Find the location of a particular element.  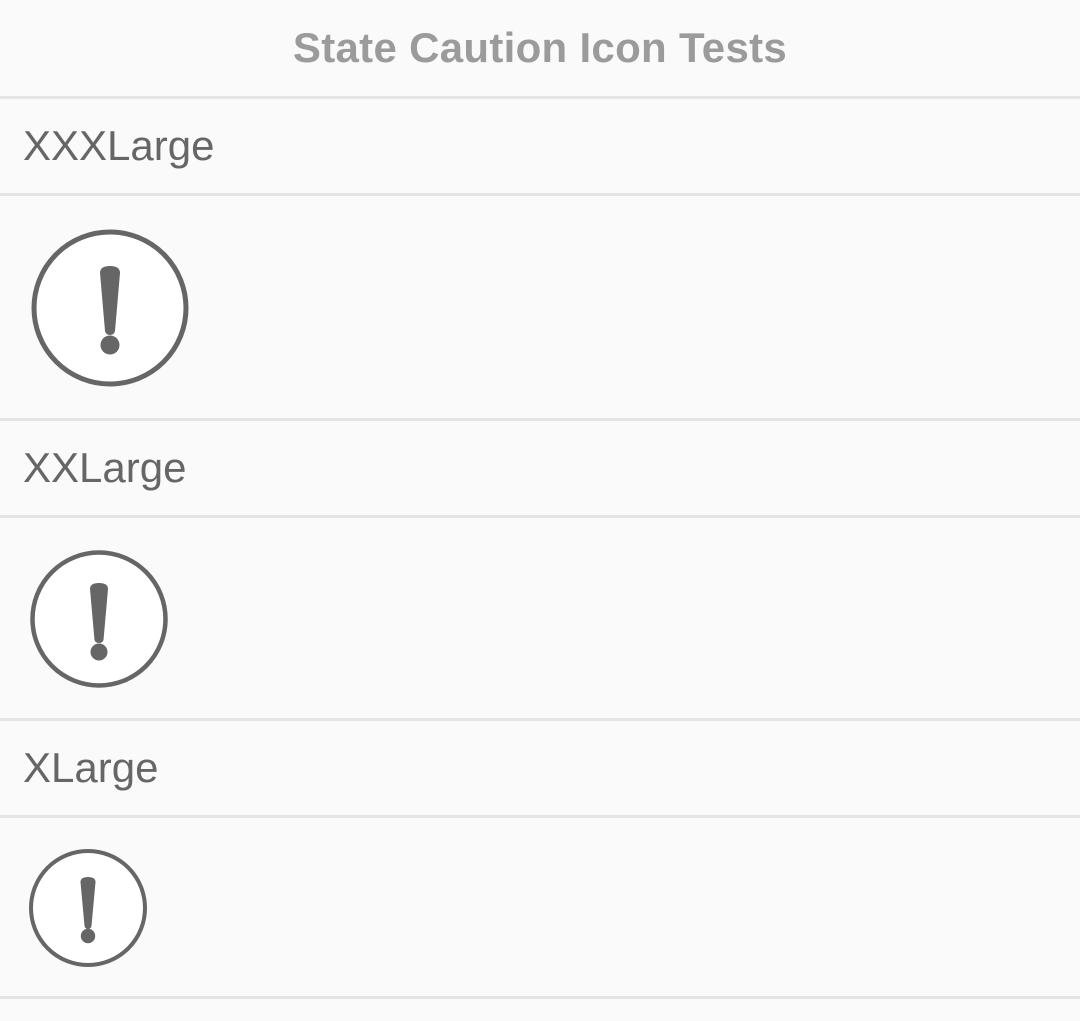

navigation-bar: State Caution Icon Tests is located at coordinates (540, 49).